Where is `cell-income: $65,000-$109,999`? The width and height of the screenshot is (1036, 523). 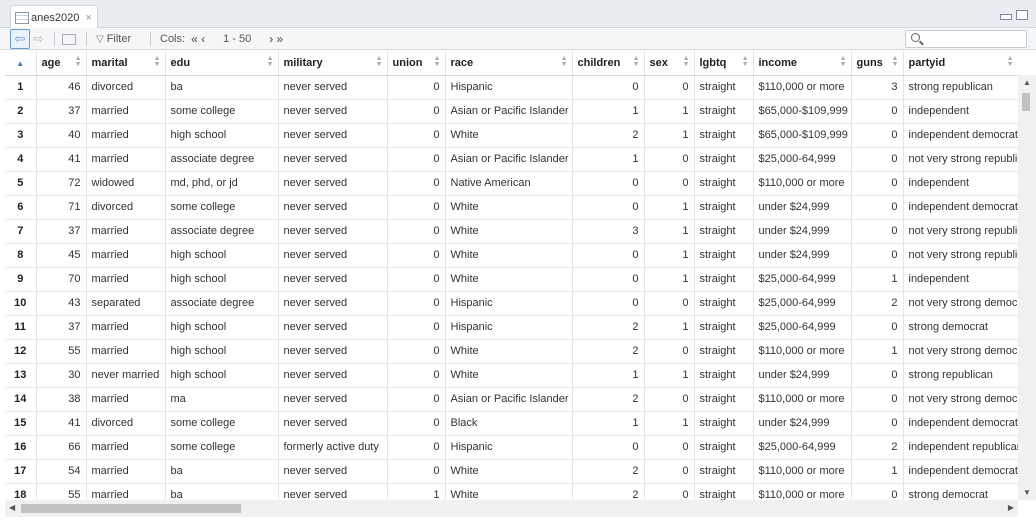
cell-income: $65,000-$109,999 is located at coordinates (802, 111).